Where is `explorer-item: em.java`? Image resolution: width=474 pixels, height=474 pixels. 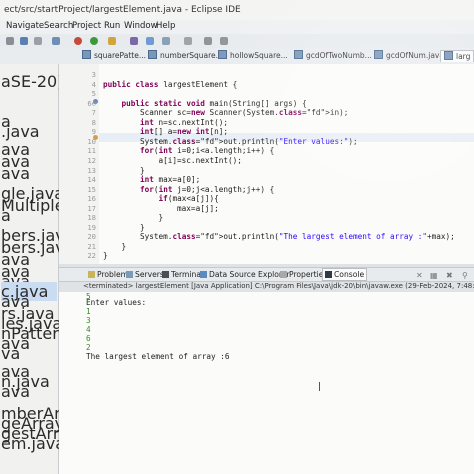 explorer-item: em.java is located at coordinates (33, 443).